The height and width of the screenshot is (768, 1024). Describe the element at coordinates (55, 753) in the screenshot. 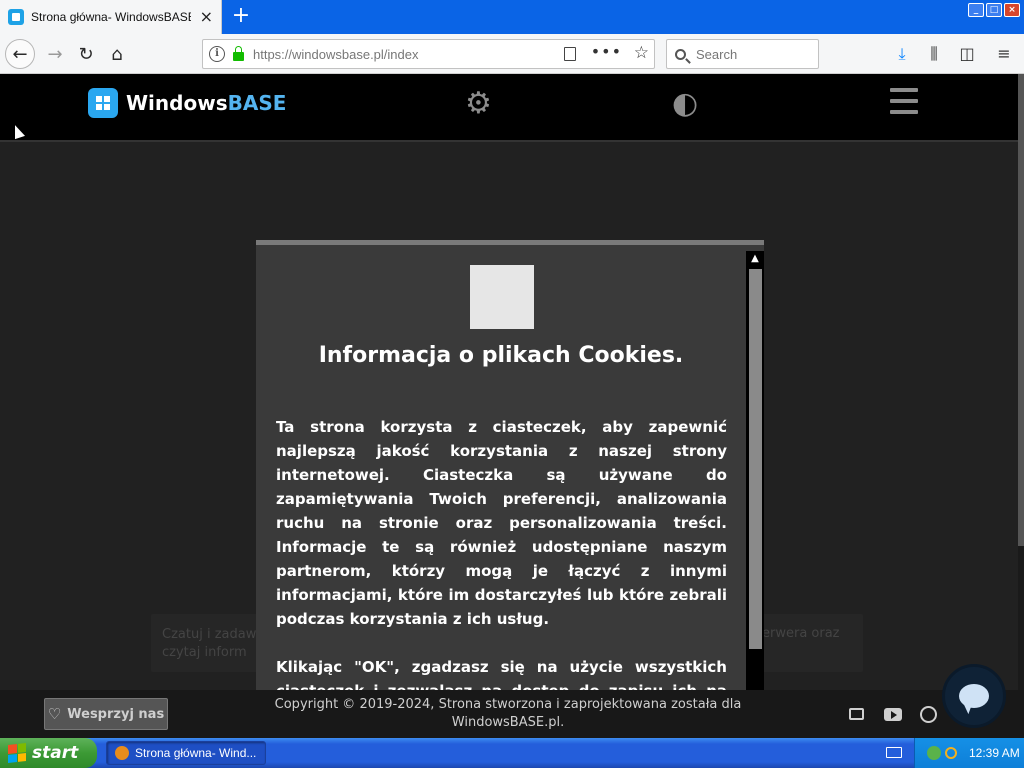

I see `start-label: start` at that location.